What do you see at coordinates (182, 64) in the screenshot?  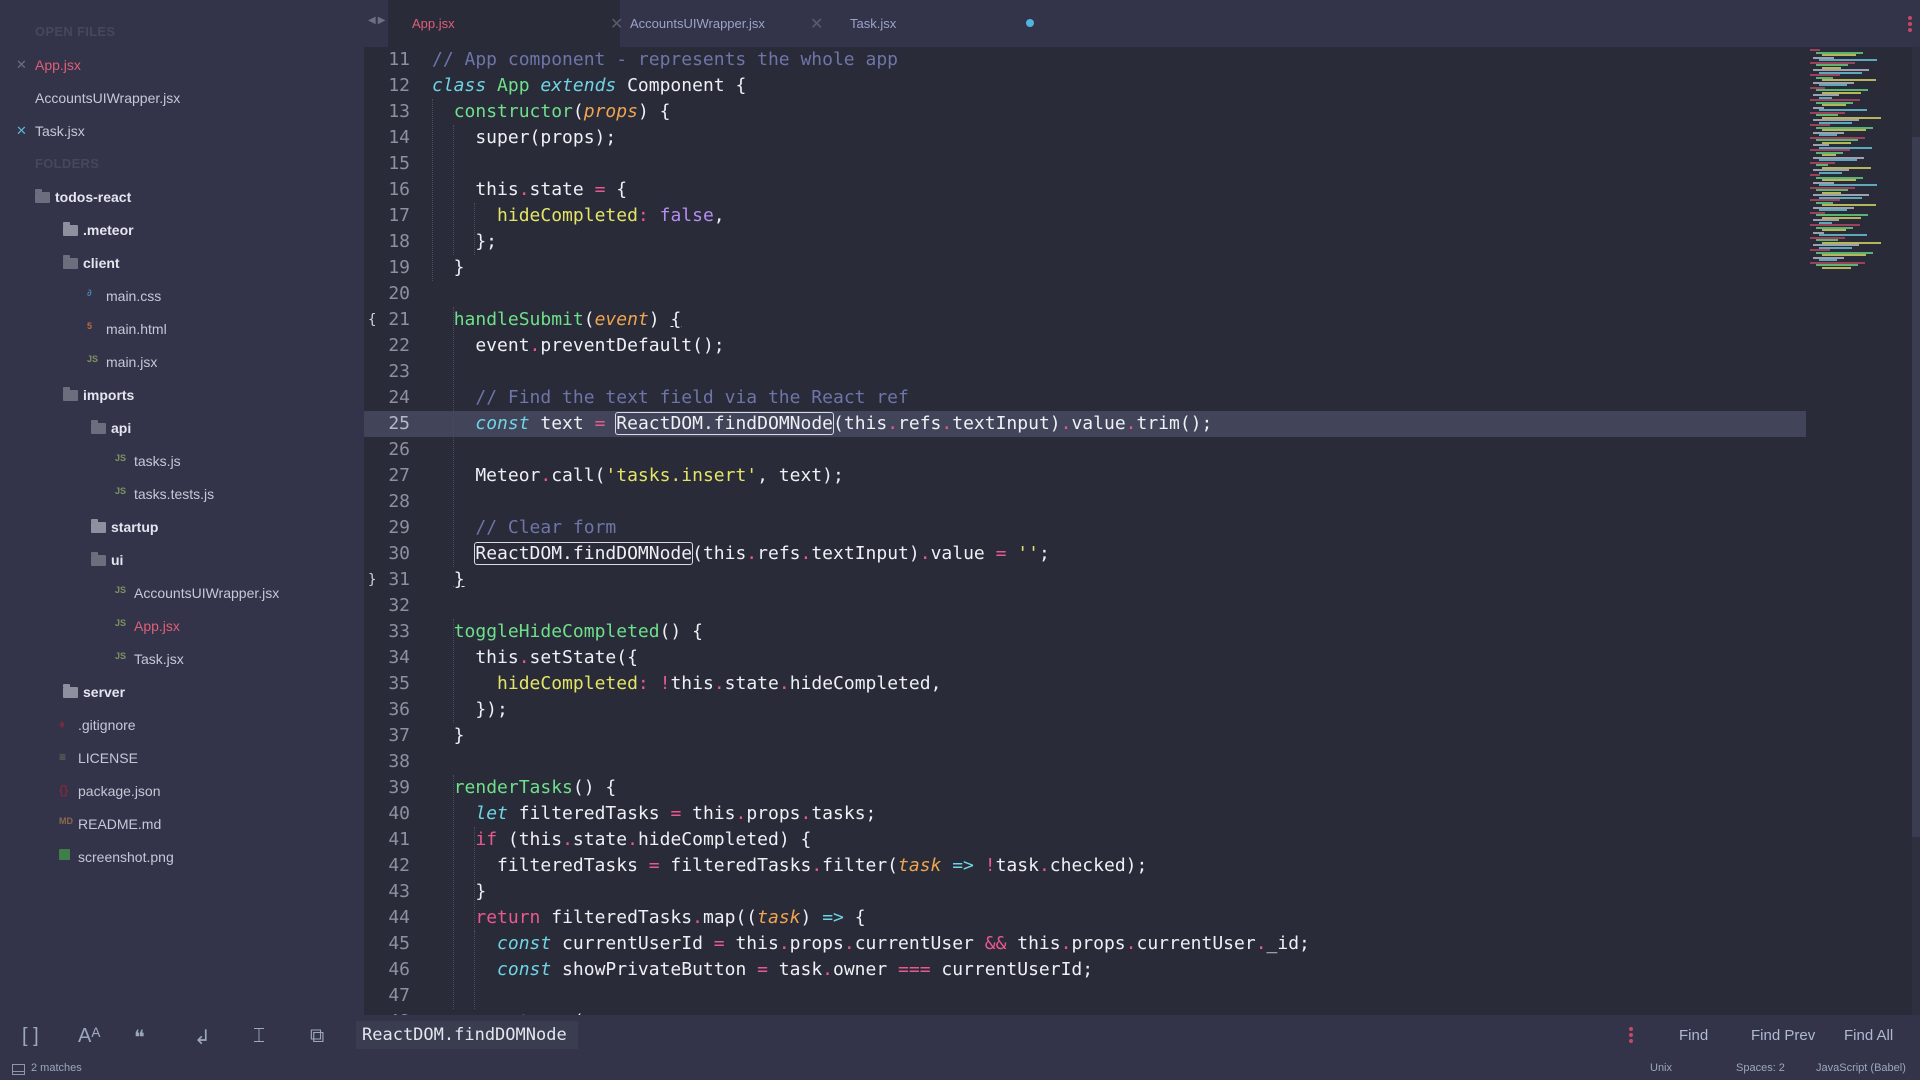 I see `open-file-item: ✕ App.jsx` at bounding box center [182, 64].